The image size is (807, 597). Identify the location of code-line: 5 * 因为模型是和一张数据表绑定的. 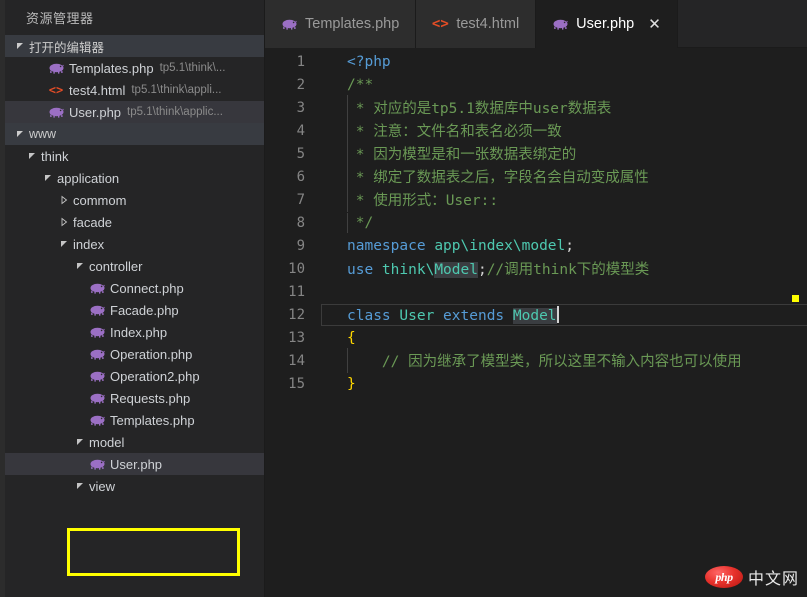
(536, 153).